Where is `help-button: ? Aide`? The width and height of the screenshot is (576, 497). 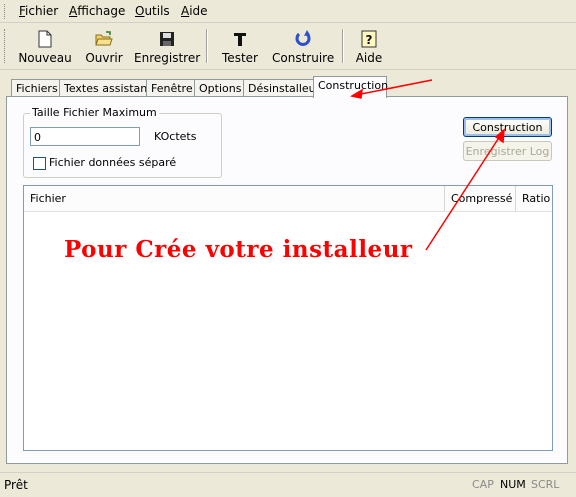
help-button: ? Aide is located at coordinates (369, 47).